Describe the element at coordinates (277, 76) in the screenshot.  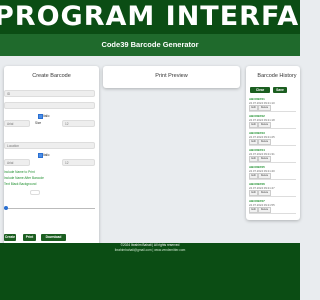
I see `history-panel-title: Barcode History` at that location.